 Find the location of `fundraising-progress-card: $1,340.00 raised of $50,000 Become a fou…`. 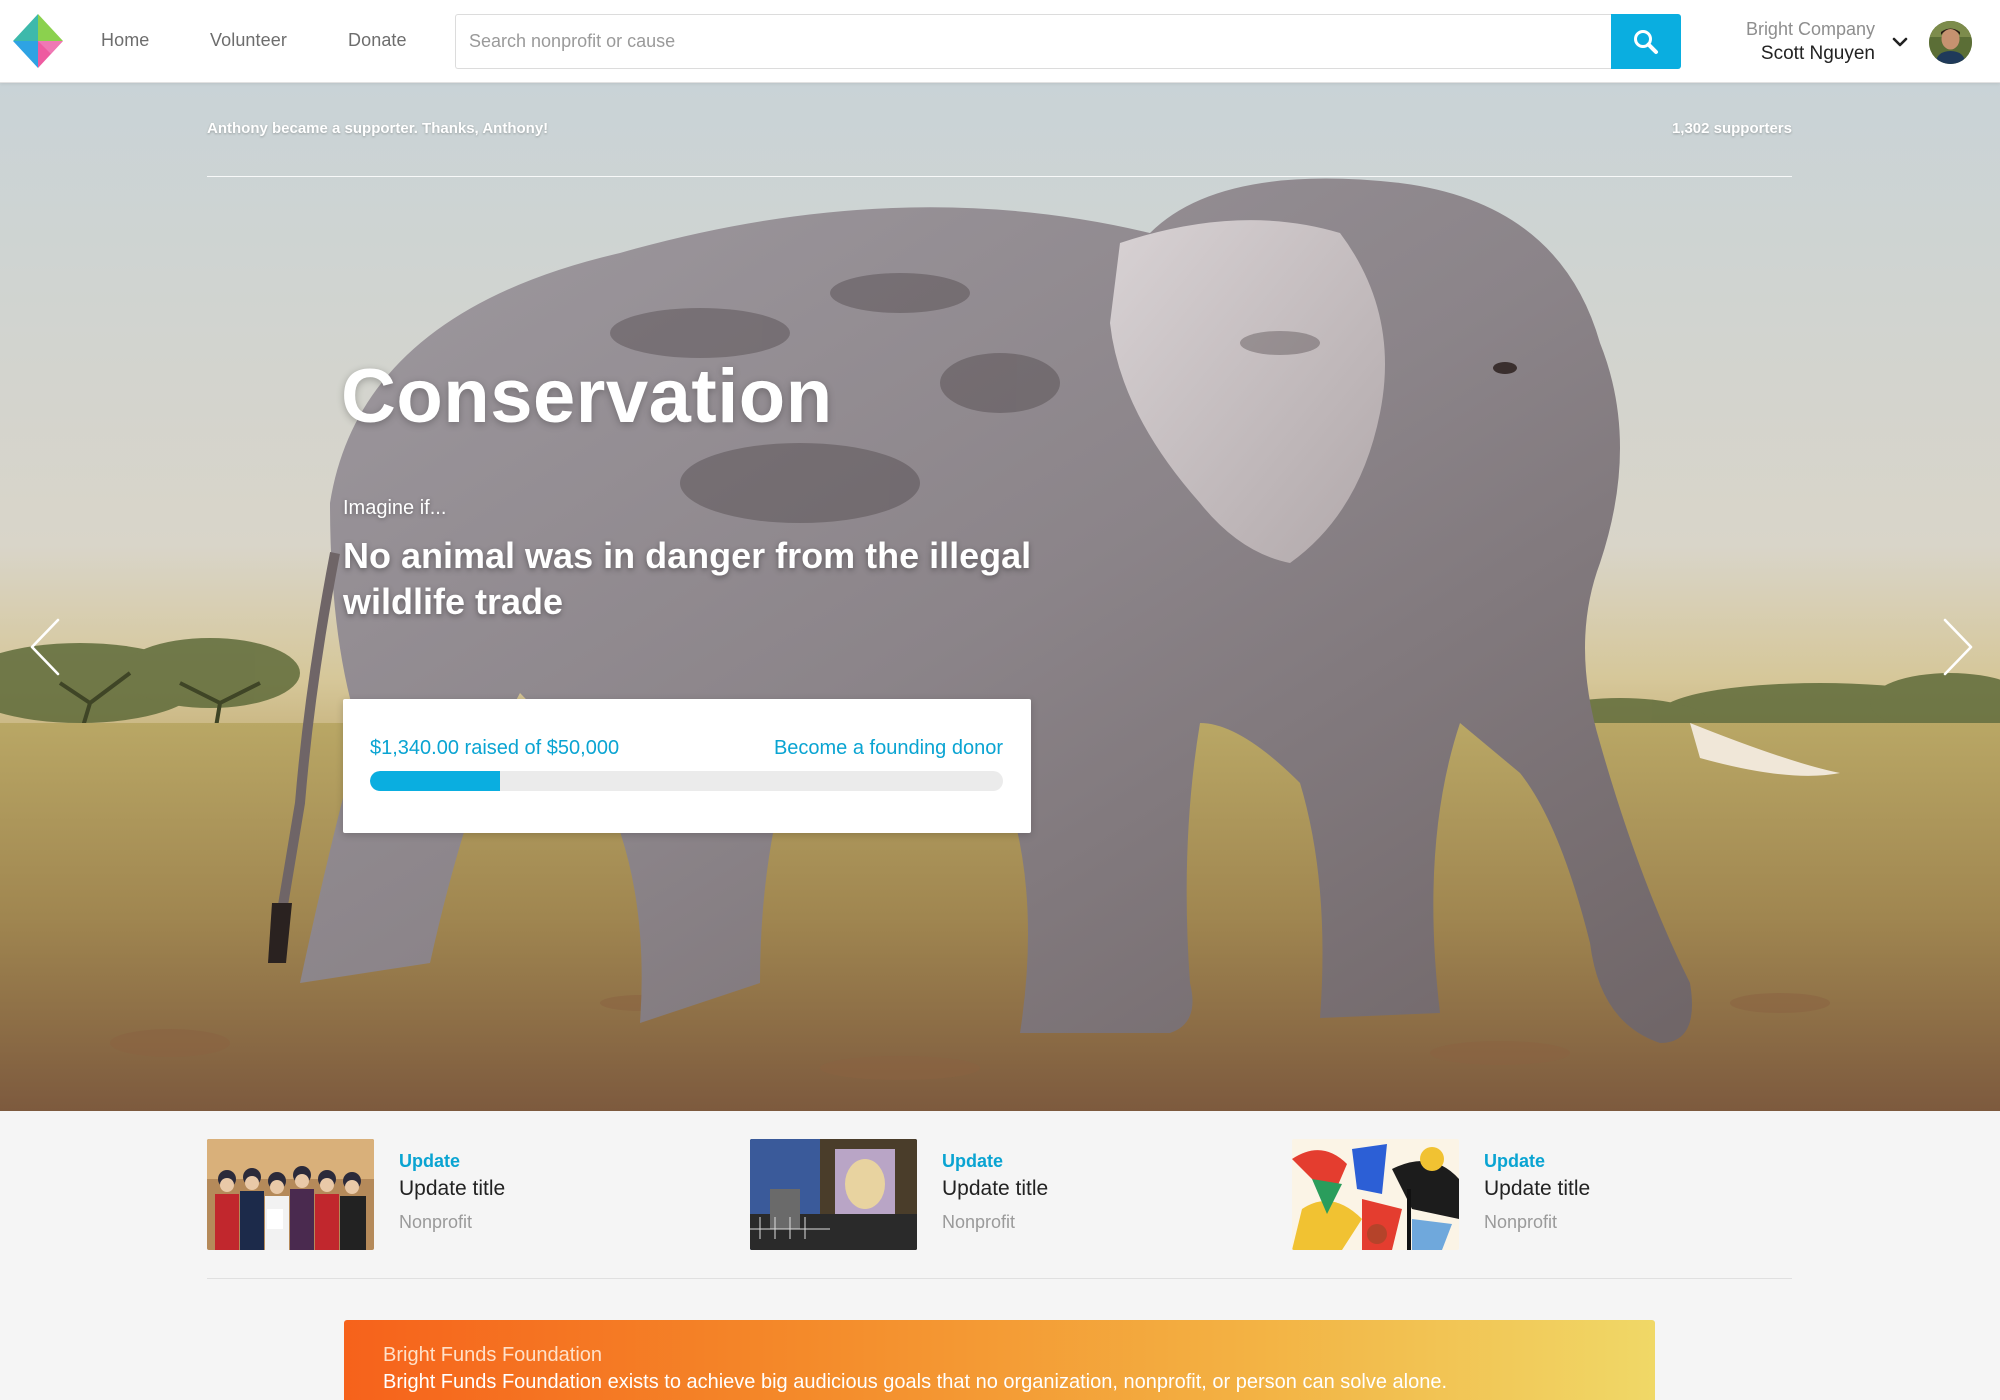

fundraising-progress-card: $1,340.00 raised of $50,000 Become a fou… is located at coordinates (687, 766).